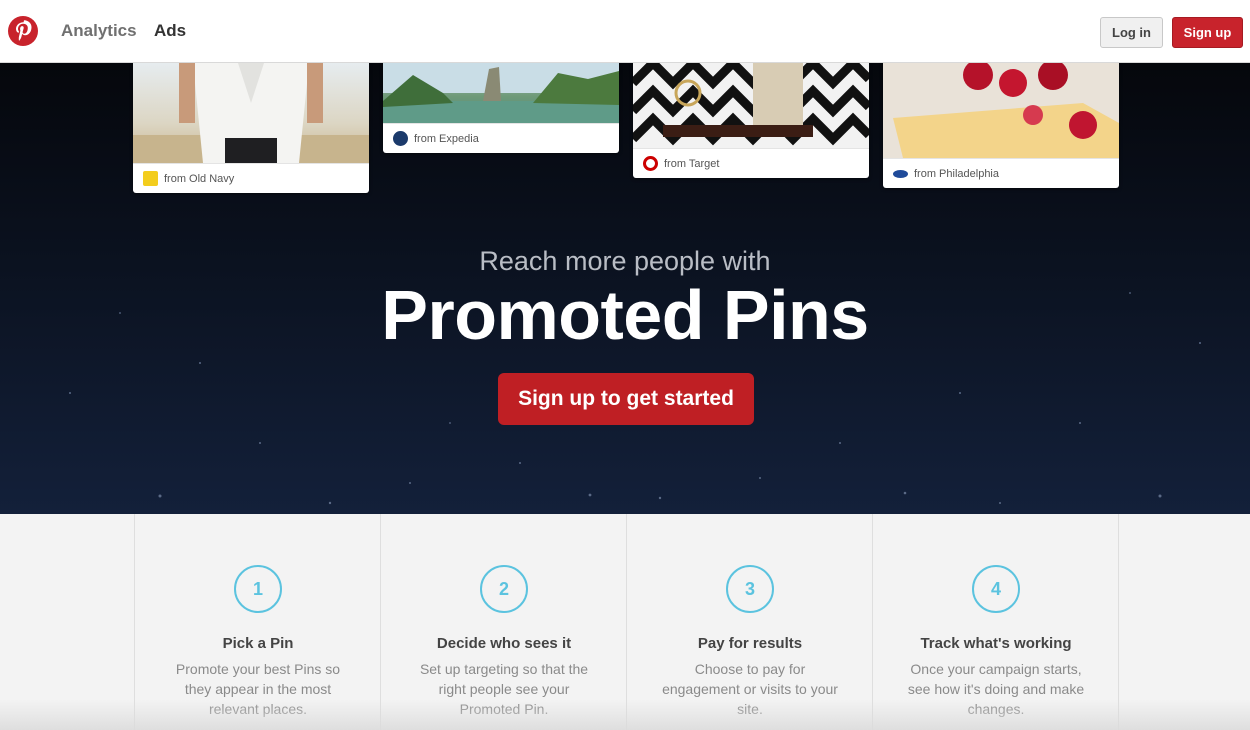 The width and height of the screenshot is (1250, 730). I want to click on pin-source: from Target, so click(751, 163).